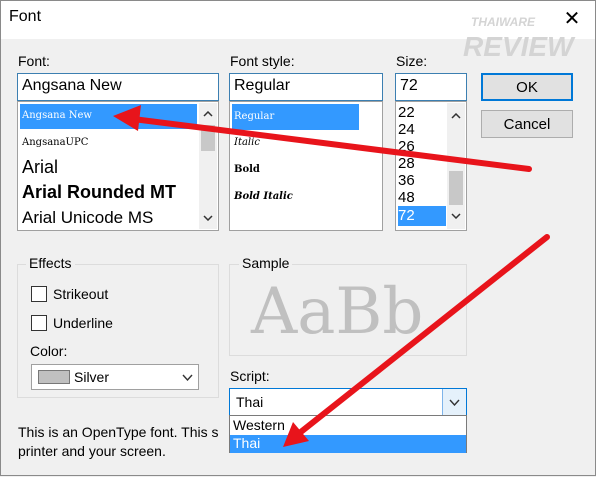 This screenshot has height=477, width=596. I want to click on font-list-scroll-thumb, so click(208, 138).